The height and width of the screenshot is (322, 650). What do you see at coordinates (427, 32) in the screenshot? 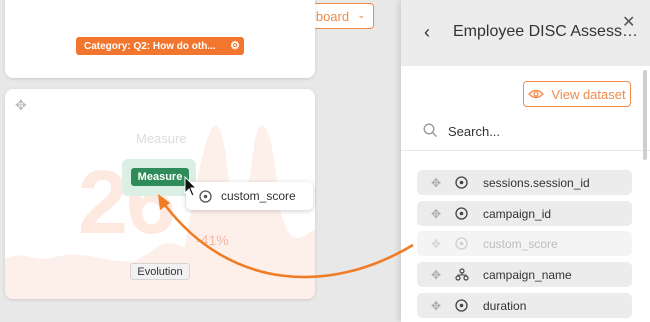
I see `back-icon: ‹` at bounding box center [427, 32].